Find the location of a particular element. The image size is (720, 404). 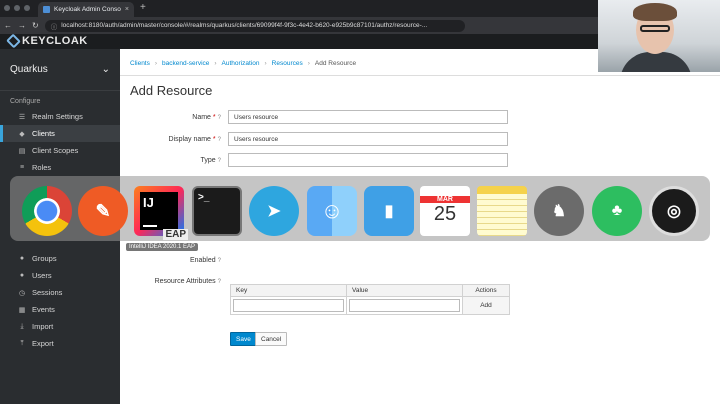

calendar-day: 25 is located at coordinates (445, 214).